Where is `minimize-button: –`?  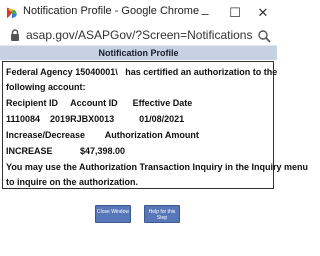 minimize-button: – is located at coordinates (205, 13).